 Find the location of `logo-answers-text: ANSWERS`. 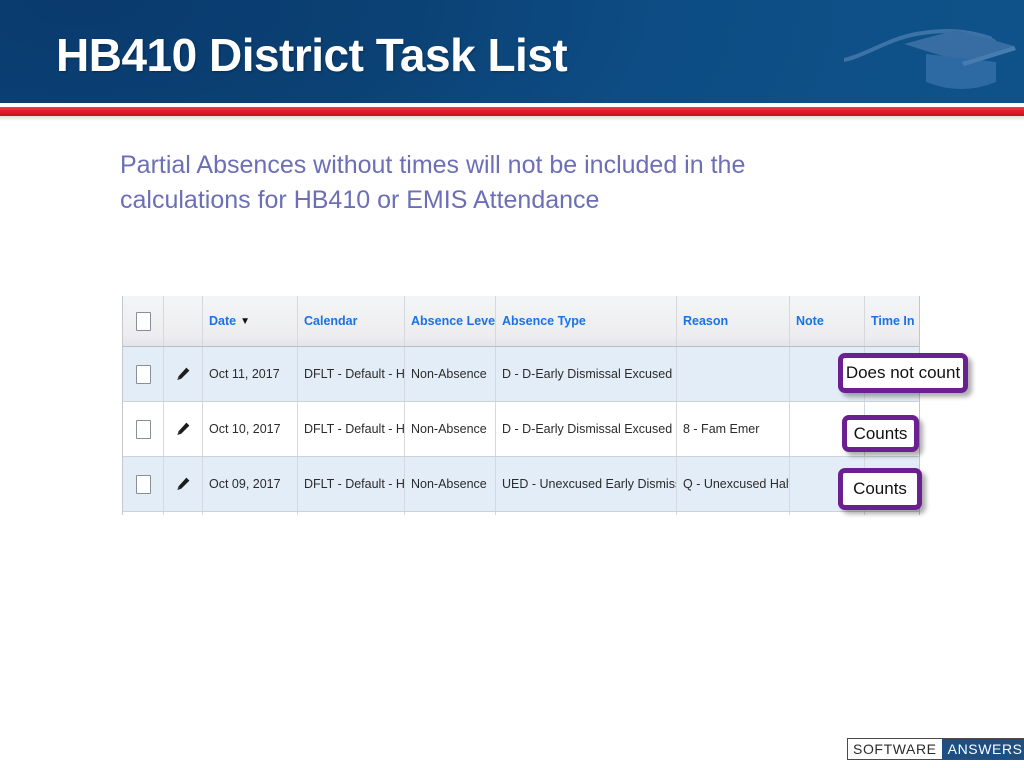

logo-answers-text: ANSWERS is located at coordinates (982, 749).